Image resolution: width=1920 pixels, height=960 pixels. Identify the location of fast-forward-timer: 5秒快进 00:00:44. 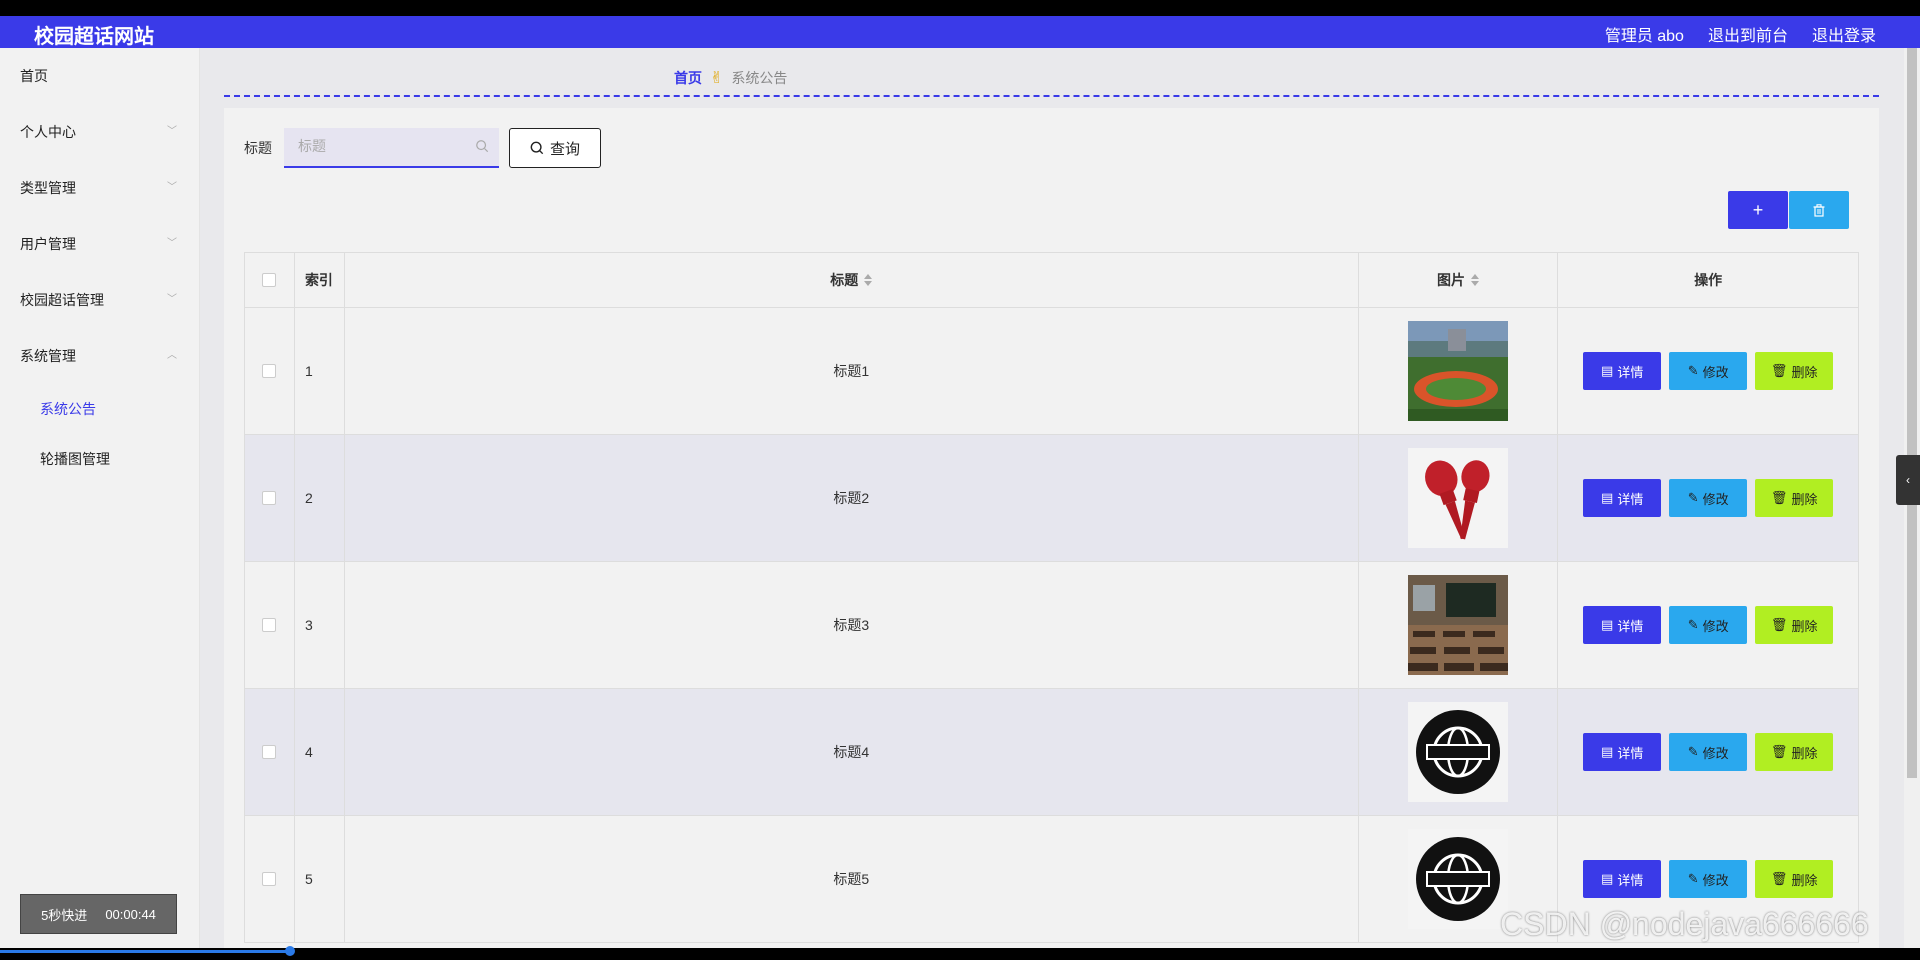
(98, 914).